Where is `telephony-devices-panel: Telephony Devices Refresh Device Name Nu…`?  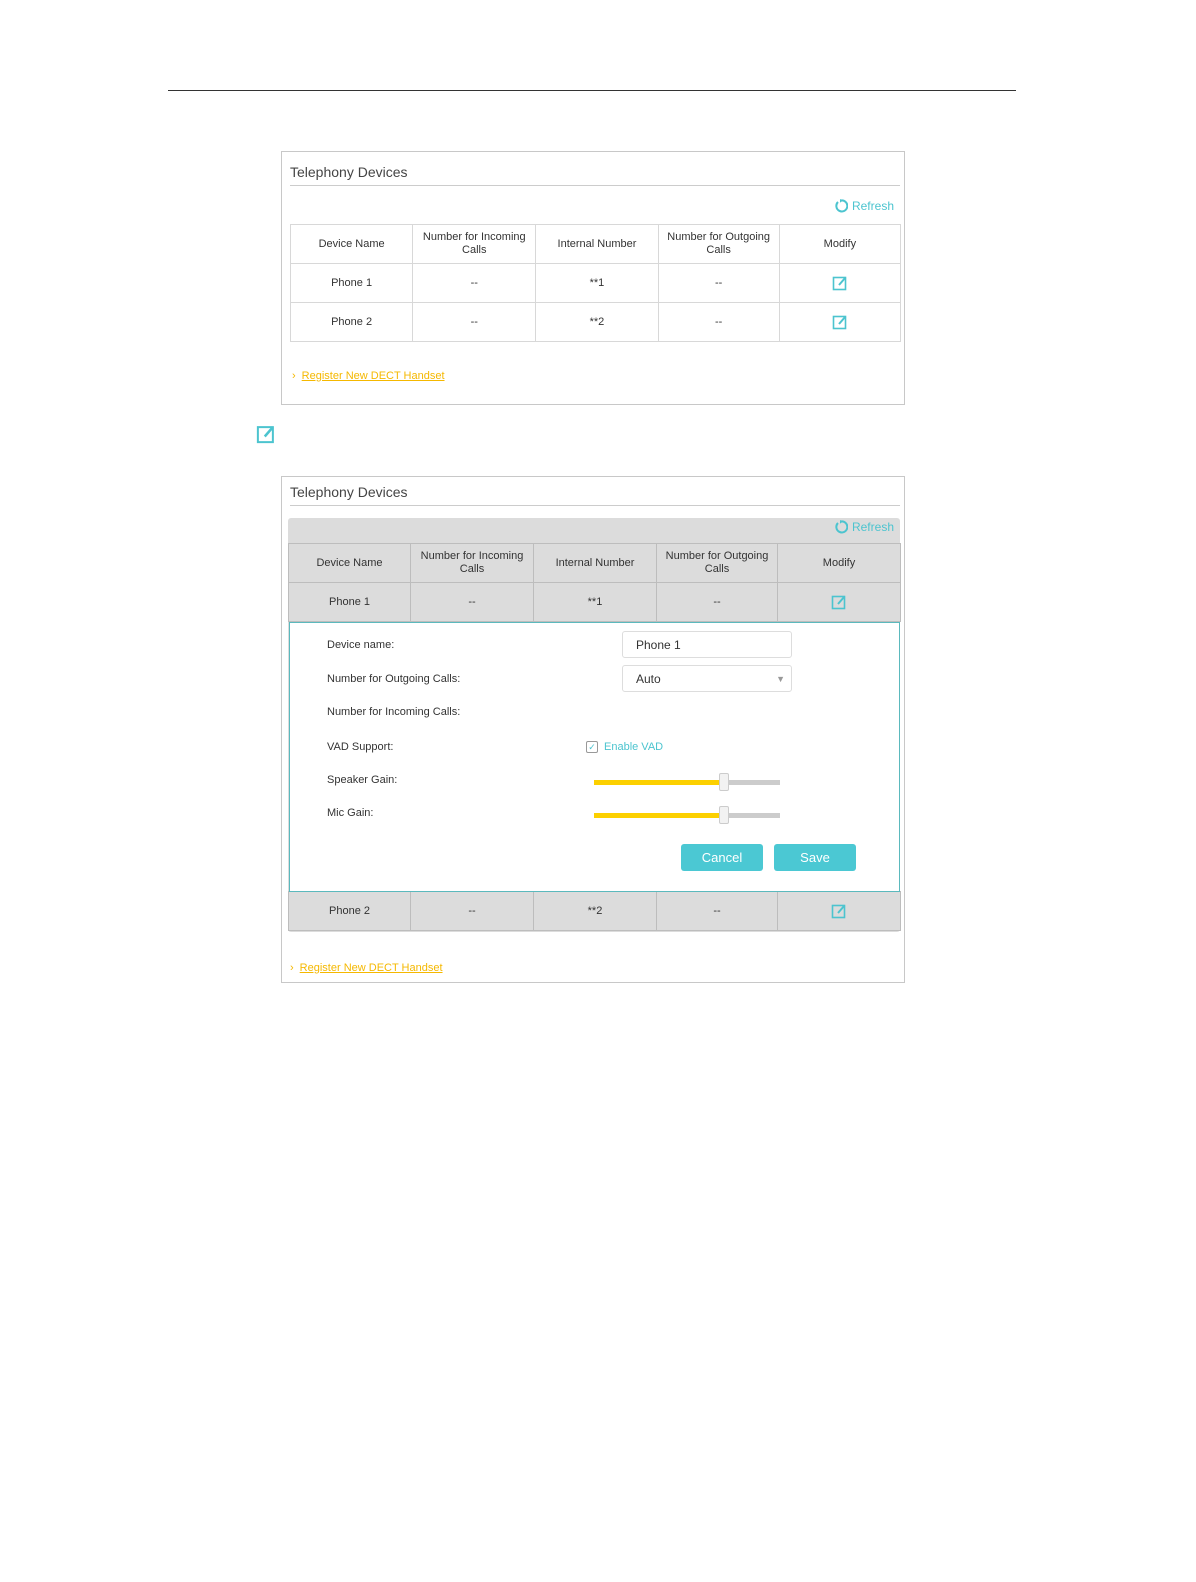 telephony-devices-panel: Telephony Devices Refresh Device Name Nu… is located at coordinates (593, 278).